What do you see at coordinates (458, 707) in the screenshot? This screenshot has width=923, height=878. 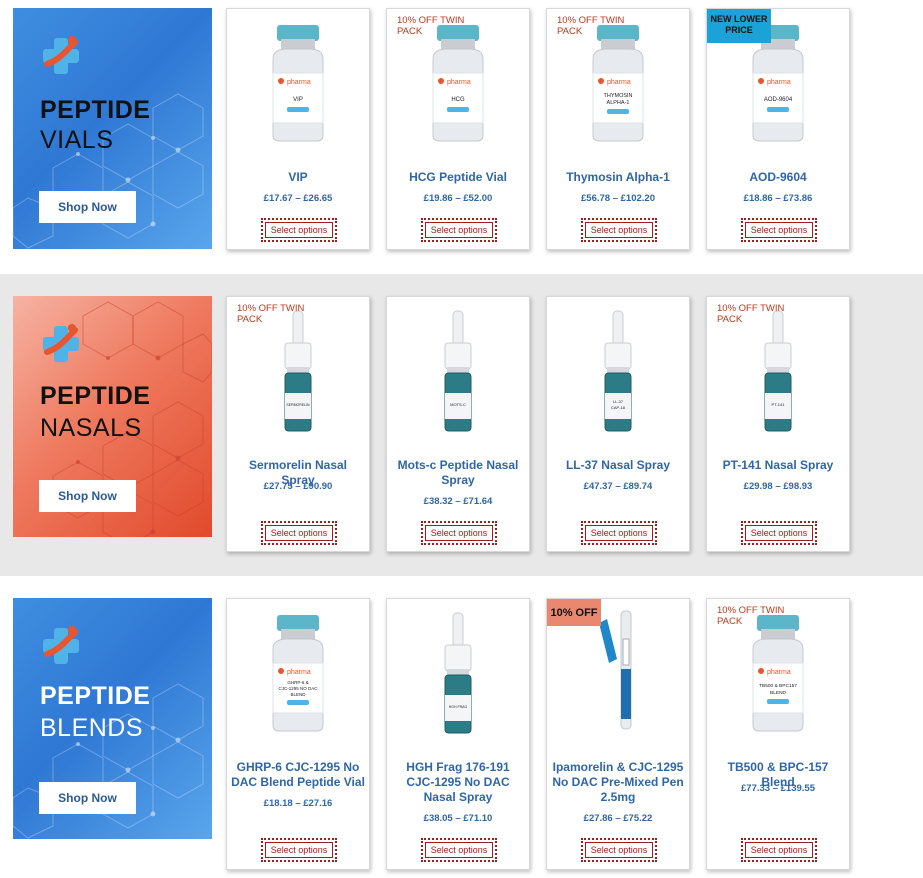 I see `svg-text: HGH FRAG` at bounding box center [458, 707].